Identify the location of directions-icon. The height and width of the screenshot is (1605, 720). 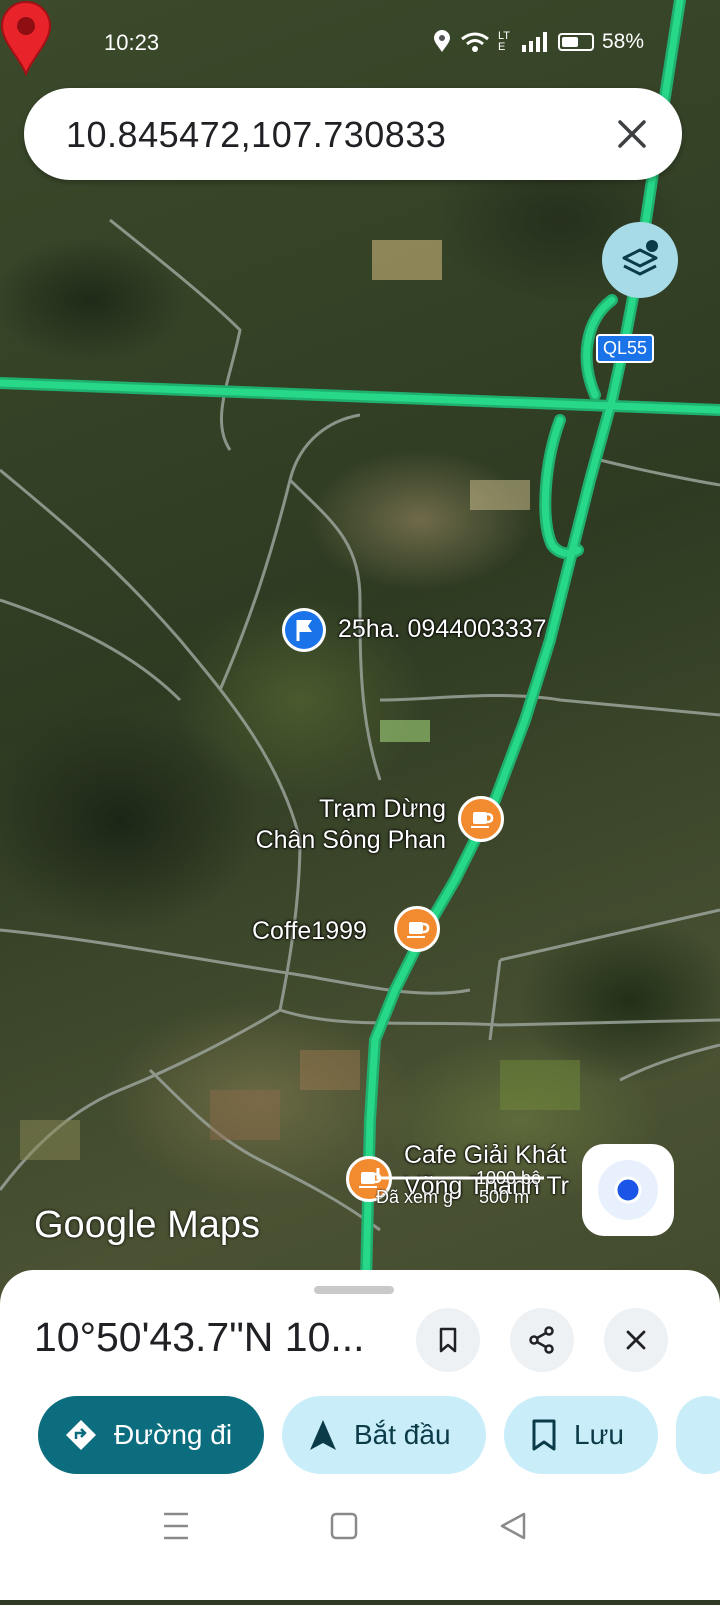
(81, 1435).